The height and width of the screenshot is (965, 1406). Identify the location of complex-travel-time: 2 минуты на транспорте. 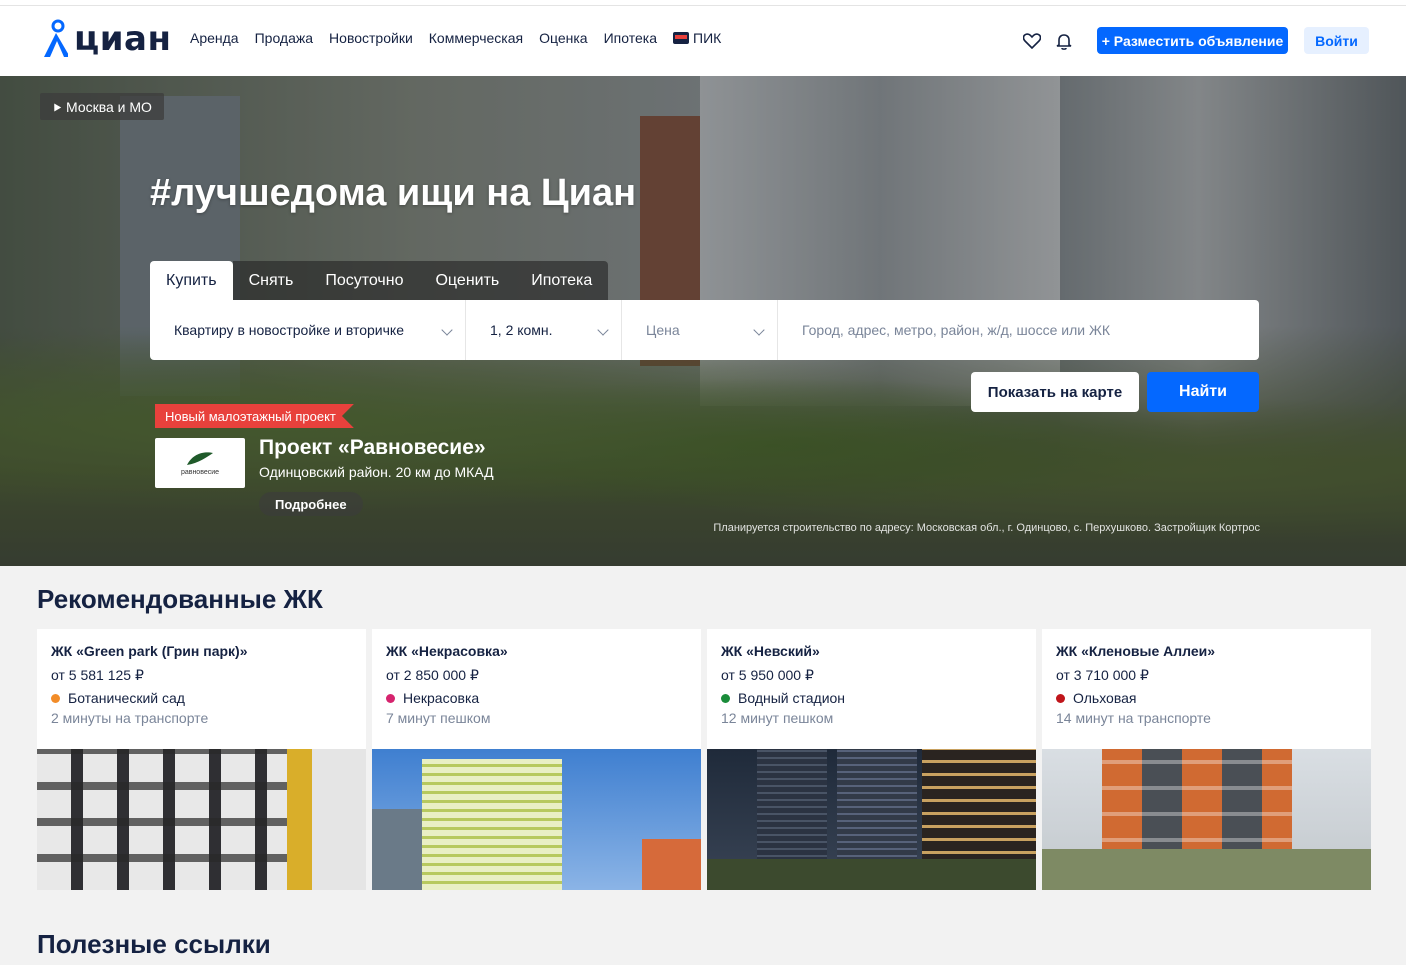
(130, 718).